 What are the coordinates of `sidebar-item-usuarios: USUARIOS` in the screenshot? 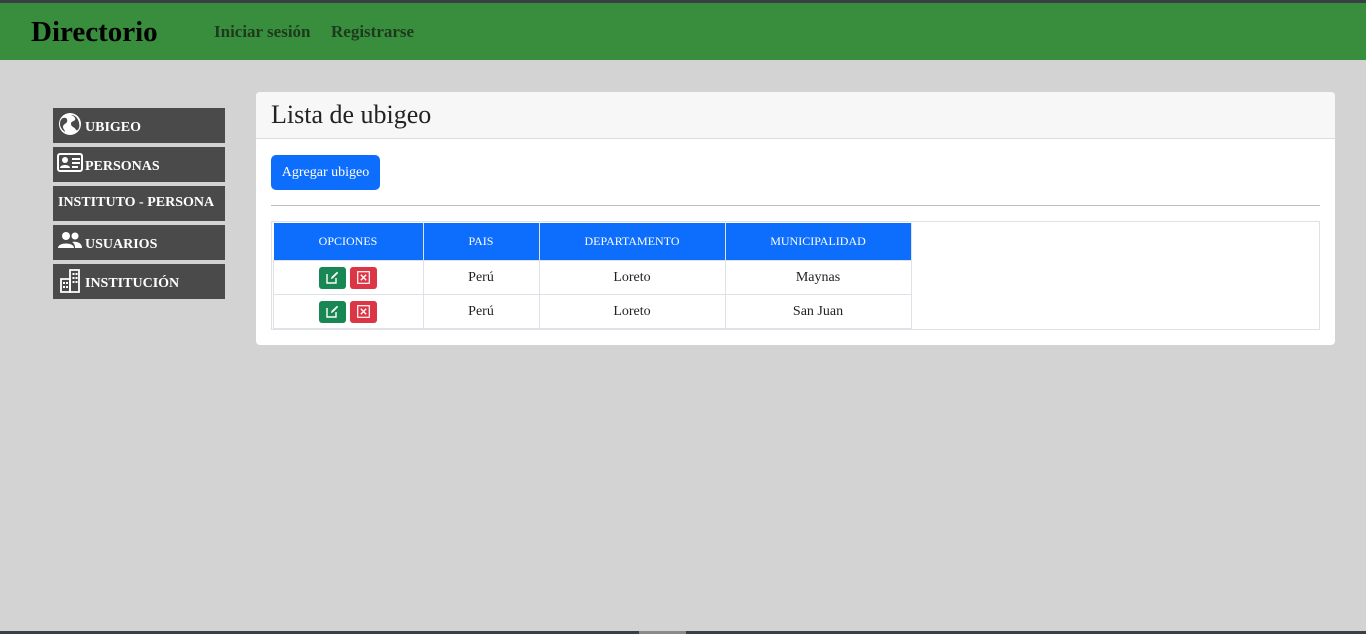 It's located at (139, 242).